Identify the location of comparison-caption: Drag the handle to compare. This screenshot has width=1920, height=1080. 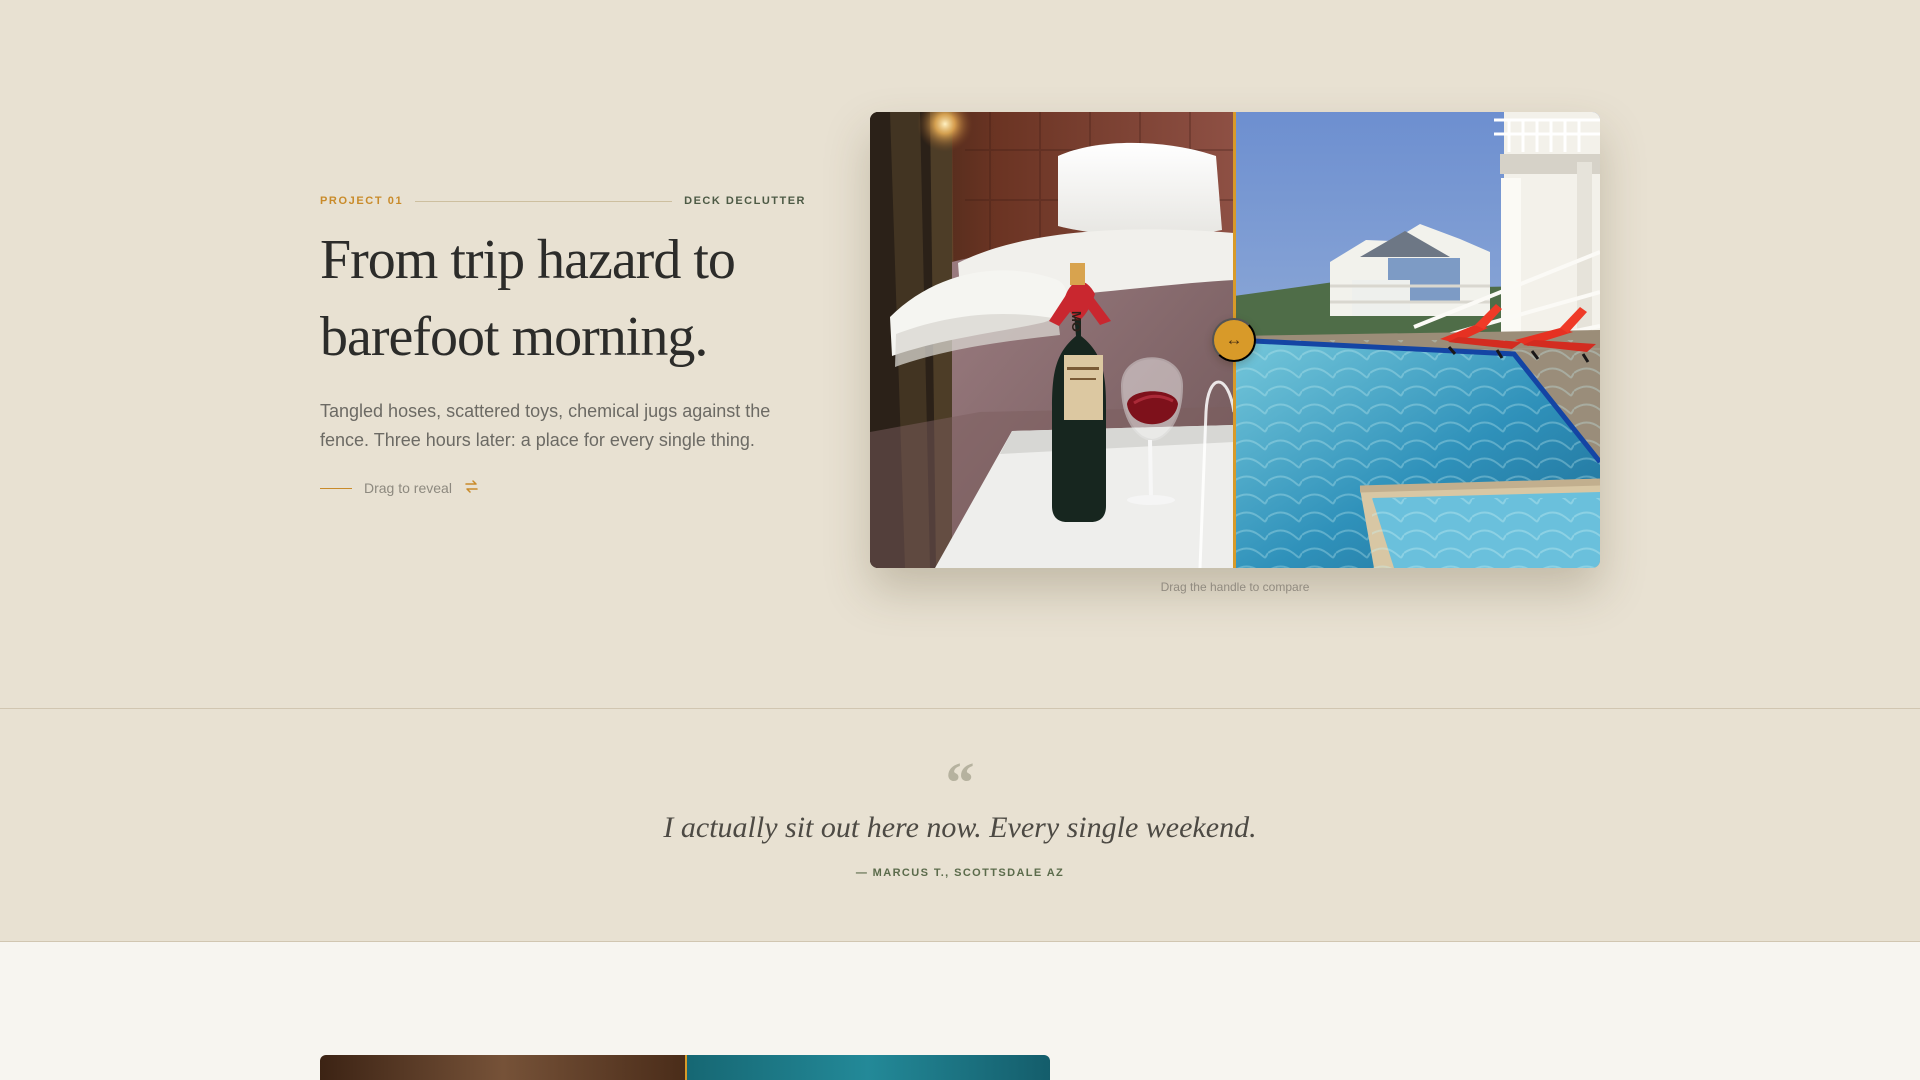
(1235, 587).